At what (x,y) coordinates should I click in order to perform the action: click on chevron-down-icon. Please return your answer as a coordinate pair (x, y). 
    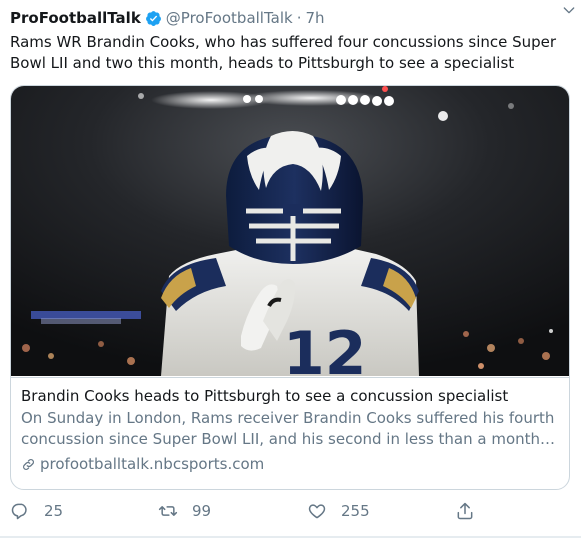
    Looking at the image, I should click on (569, 10).